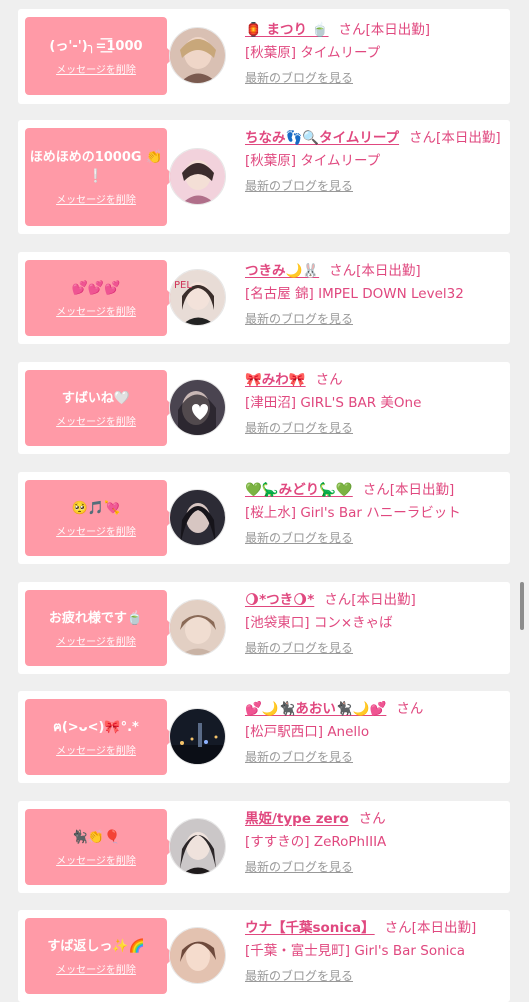 The image size is (529, 1002). Describe the element at coordinates (354, 294) in the screenshot. I see `shop-label: [名古屋 錦] IMPEL DOWN Level32` at that location.